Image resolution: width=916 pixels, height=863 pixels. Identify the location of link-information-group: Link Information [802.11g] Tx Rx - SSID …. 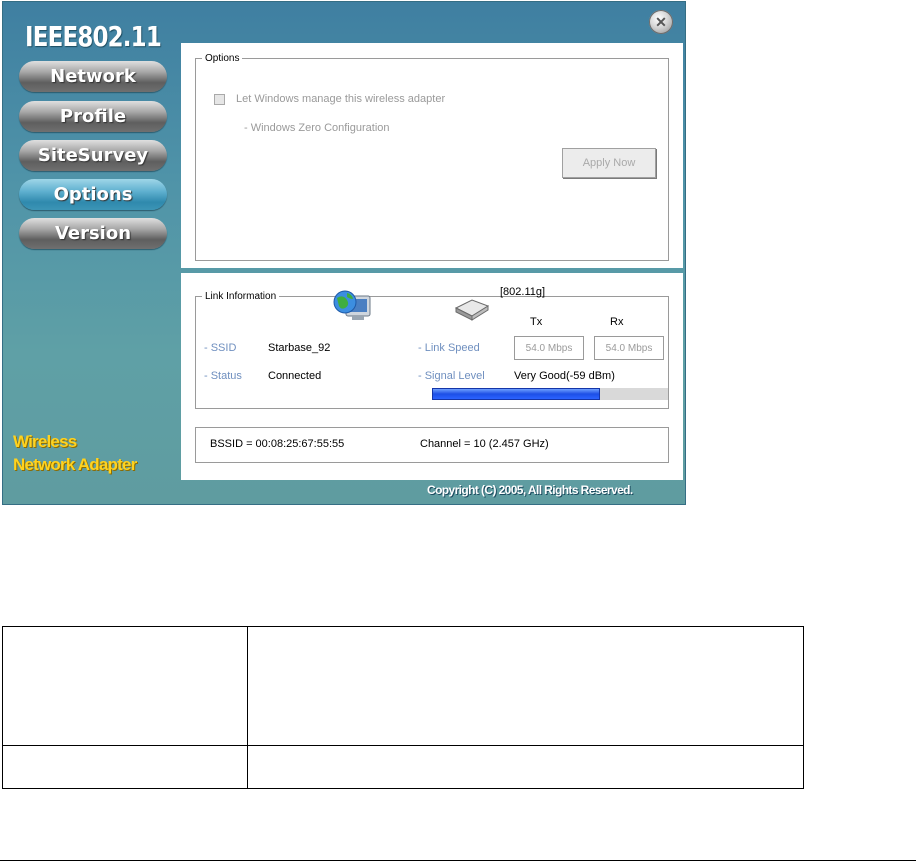
(432, 347).